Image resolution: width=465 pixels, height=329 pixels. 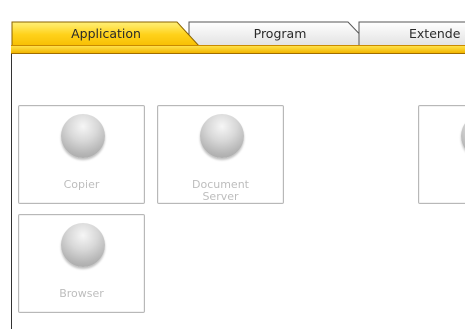 What do you see at coordinates (442, 185) in the screenshot?
I see `printer-label: P` at bounding box center [442, 185].